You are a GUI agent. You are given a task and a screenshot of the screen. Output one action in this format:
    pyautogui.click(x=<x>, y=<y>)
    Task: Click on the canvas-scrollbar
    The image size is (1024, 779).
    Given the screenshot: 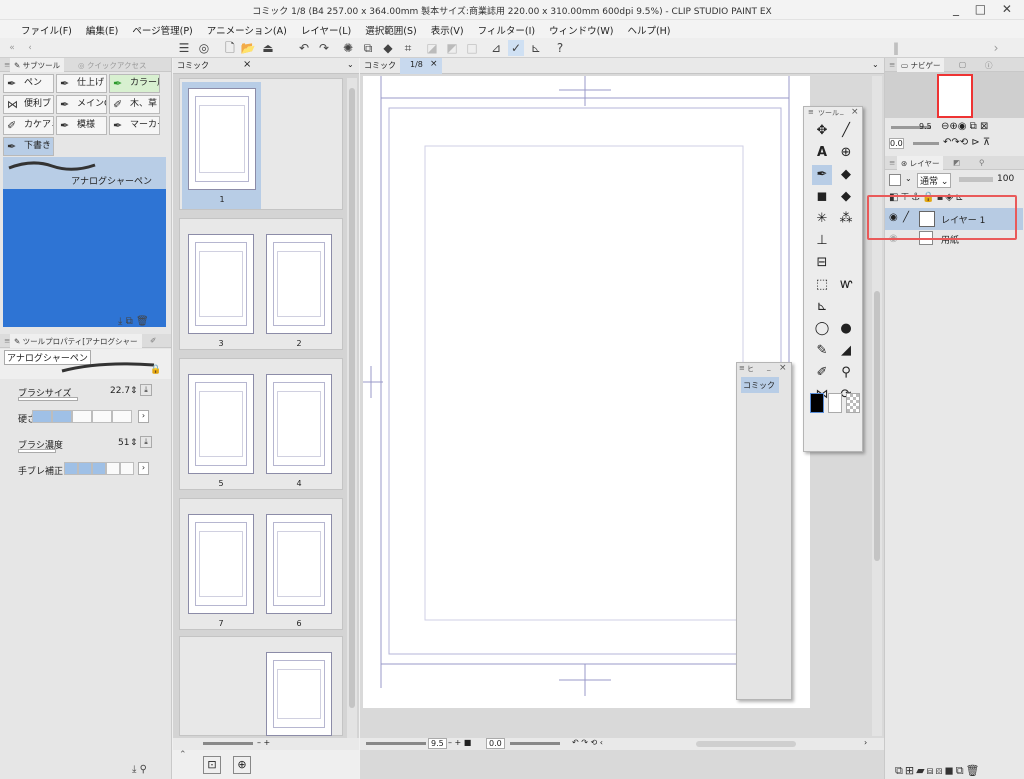 What is the action you would take?
    pyautogui.click(x=877, y=406)
    